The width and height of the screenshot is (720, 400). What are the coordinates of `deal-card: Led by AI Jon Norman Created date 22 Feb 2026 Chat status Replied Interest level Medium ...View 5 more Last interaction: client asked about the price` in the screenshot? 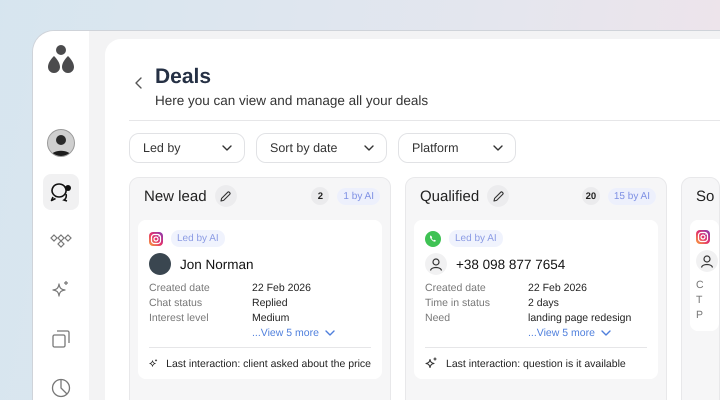 It's located at (260, 299).